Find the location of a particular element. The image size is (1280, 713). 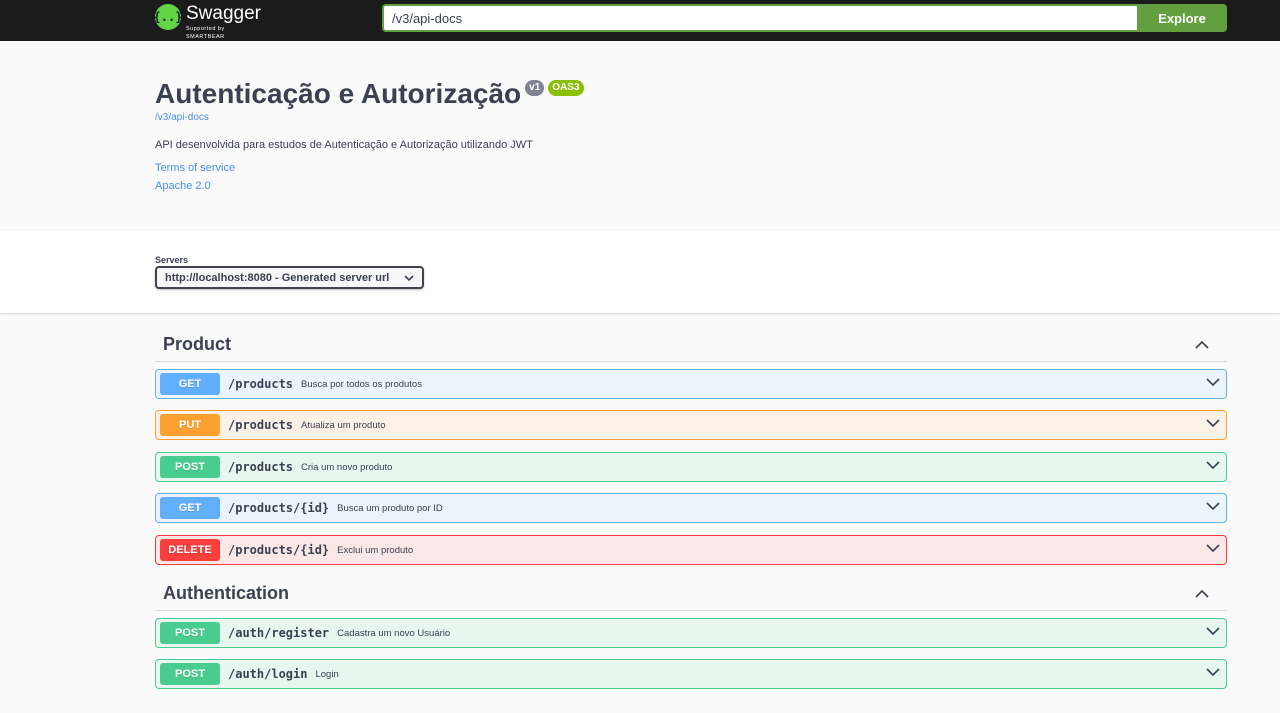

spec-link: /v3/api-docs is located at coordinates (182, 117).